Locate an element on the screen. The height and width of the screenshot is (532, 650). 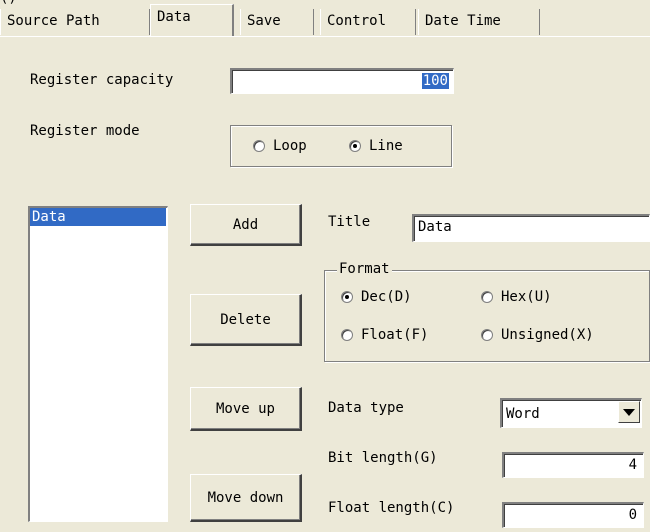
format-unsigned-radio: Unsigned(X) is located at coordinates (537, 335).